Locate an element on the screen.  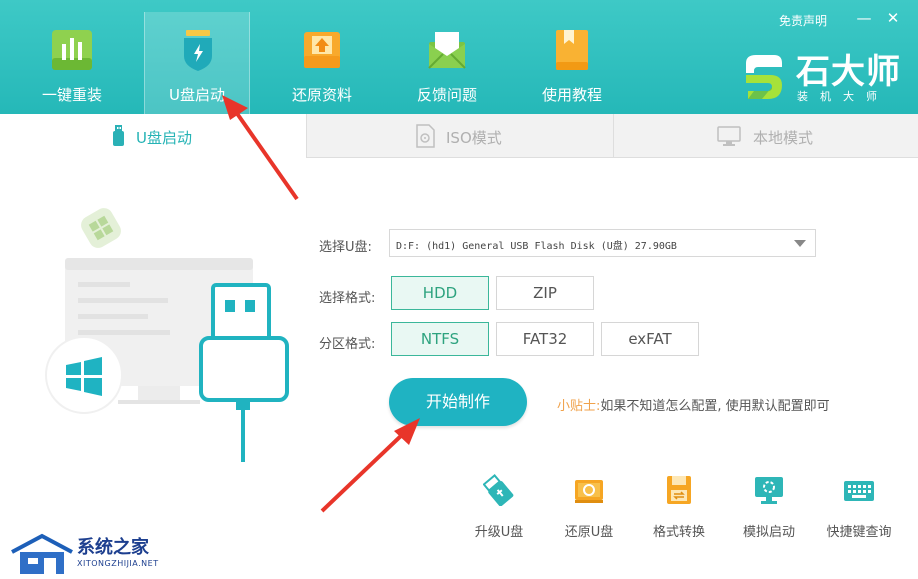
tab-local-mode: 本地模式 is located at coordinates (765, 136).